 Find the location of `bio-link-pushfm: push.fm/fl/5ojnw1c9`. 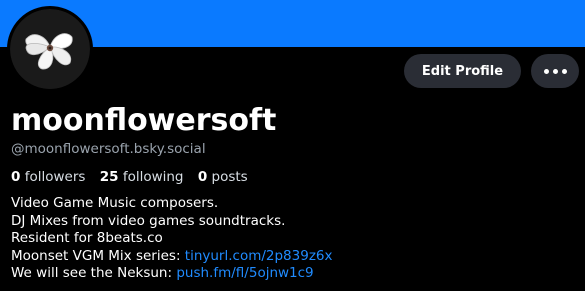

bio-link-pushfm: push.fm/fl/5ojnw1c9 is located at coordinates (244, 273).